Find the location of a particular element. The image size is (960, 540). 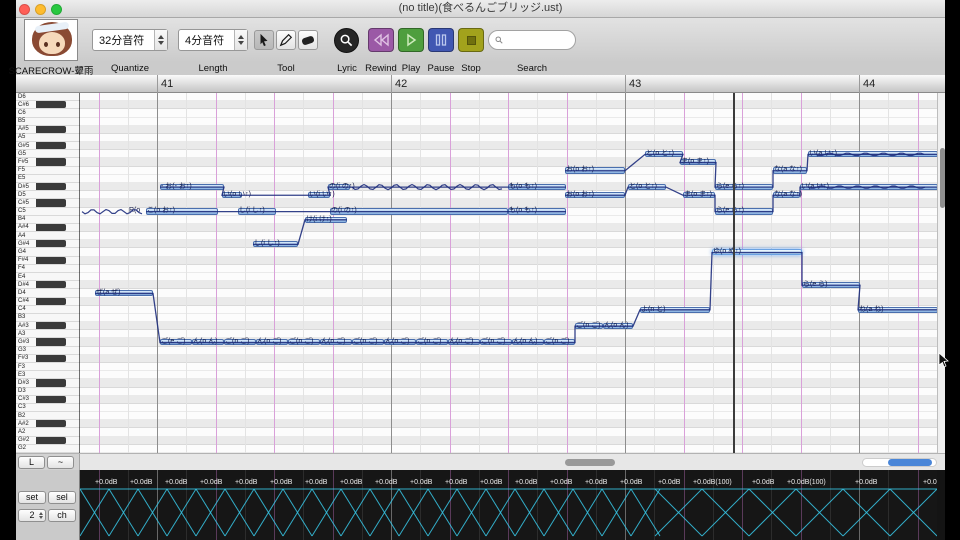

minimize-window-button is located at coordinates (40, 9).